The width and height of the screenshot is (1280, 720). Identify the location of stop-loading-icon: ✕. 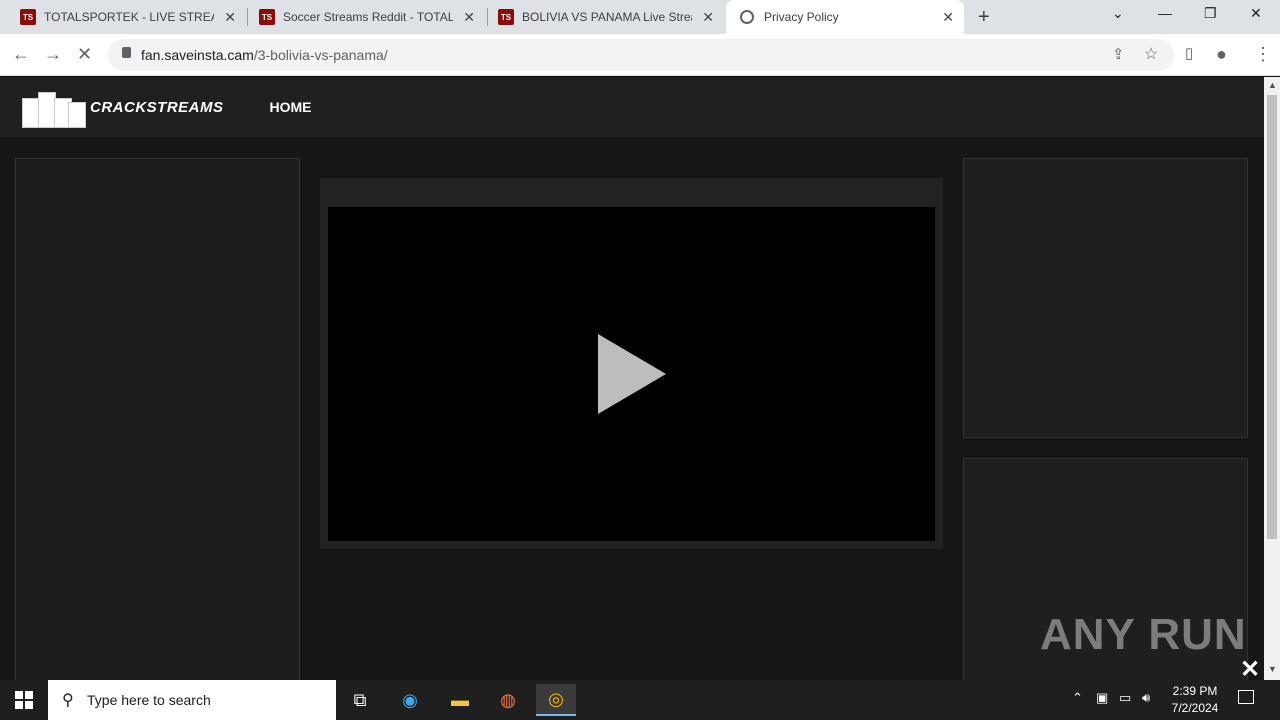
(84, 54).